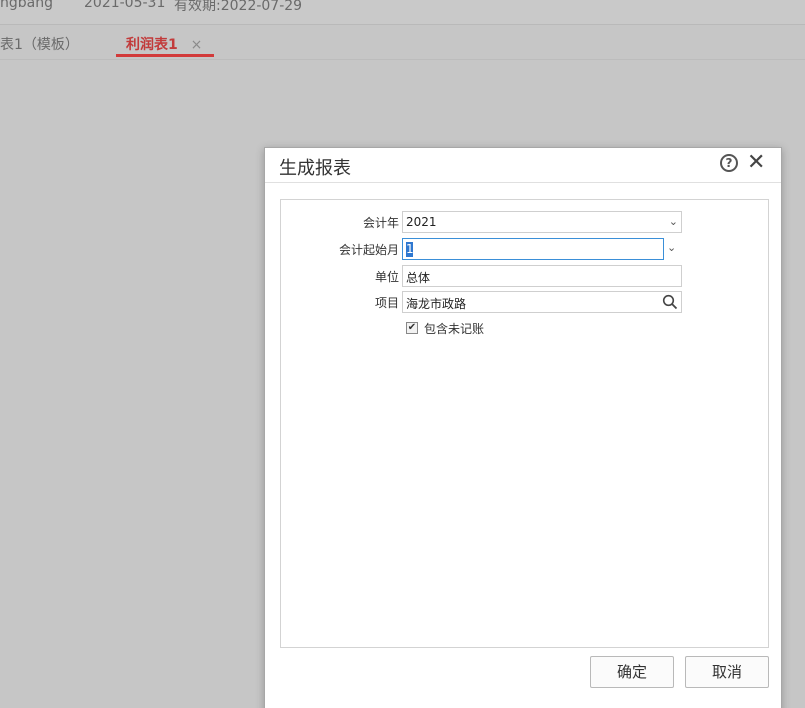 This screenshot has height=708, width=805. I want to click on project-label: 项目, so click(386, 303).